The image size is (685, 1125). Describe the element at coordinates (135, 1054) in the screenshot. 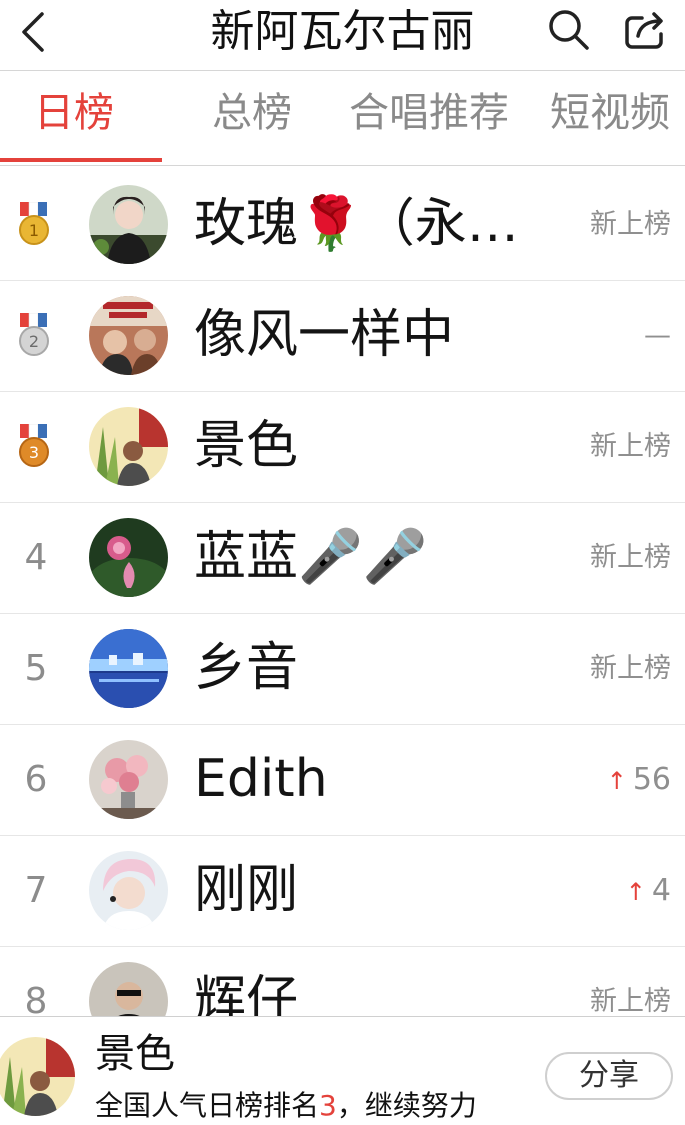

I see `my-name: 景色` at that location.